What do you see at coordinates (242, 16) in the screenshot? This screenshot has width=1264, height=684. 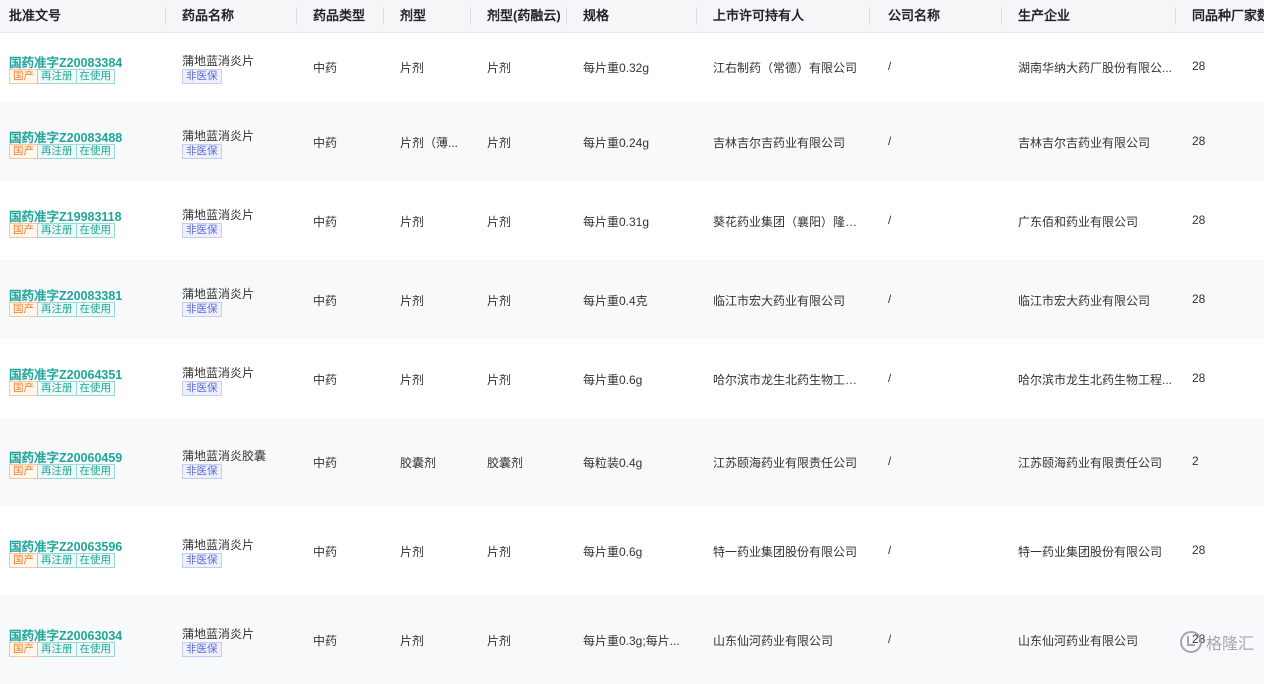 I see `header-name: 药品名称` at bounding box center [242, 16].